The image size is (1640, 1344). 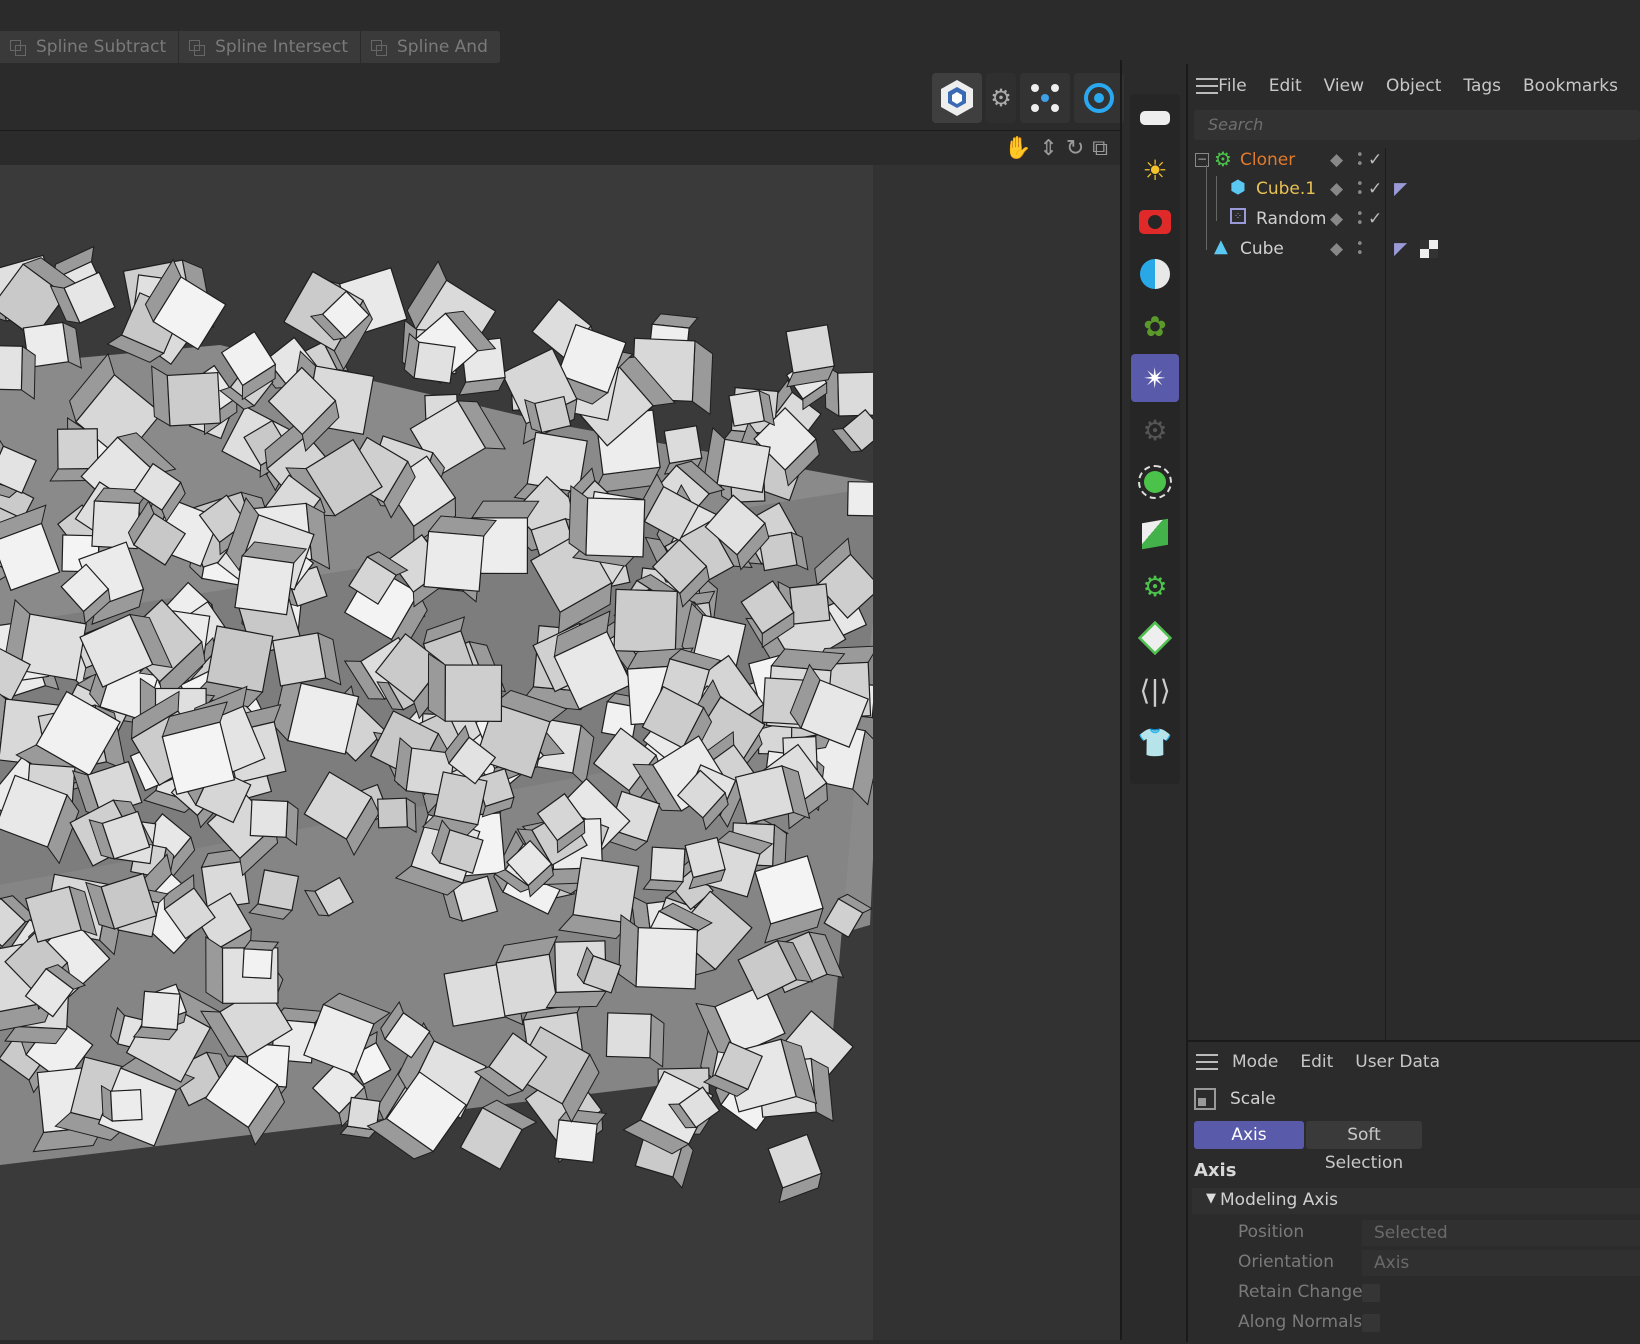 What do you see at coordinates (1501, 1263) in the screenshot?
I see `prop-orientation-dropdown: Axis` at bounding box center [1501, 1263].